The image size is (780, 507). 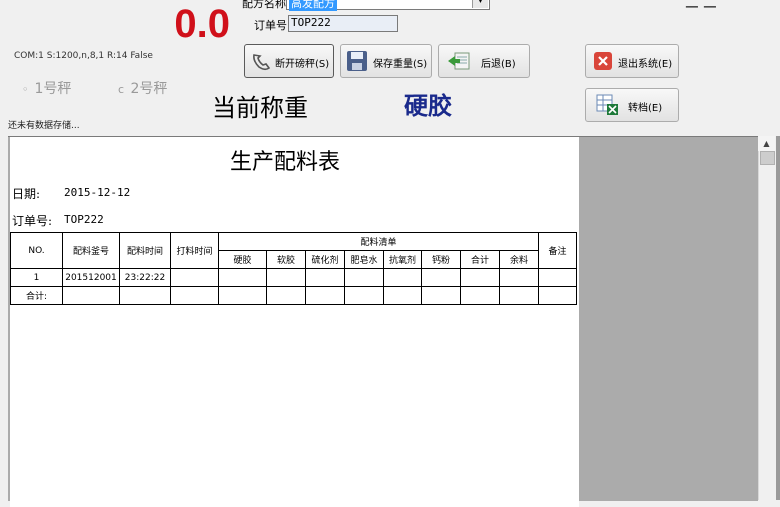 I want to click on header-material: 合计, so click(x=480, y=259).